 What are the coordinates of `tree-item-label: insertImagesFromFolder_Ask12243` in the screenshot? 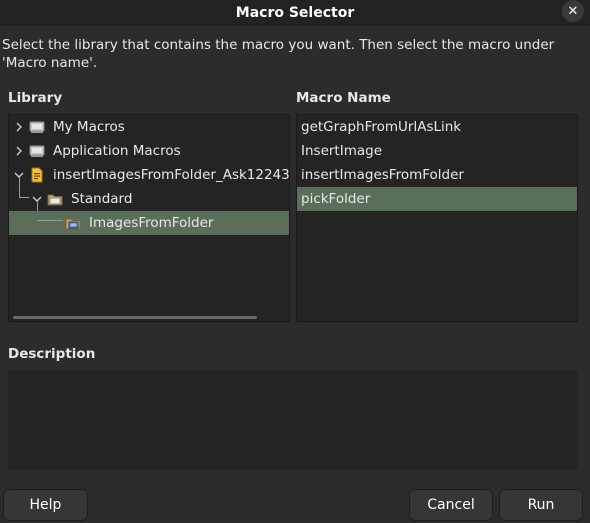 It's located at (171, 175).